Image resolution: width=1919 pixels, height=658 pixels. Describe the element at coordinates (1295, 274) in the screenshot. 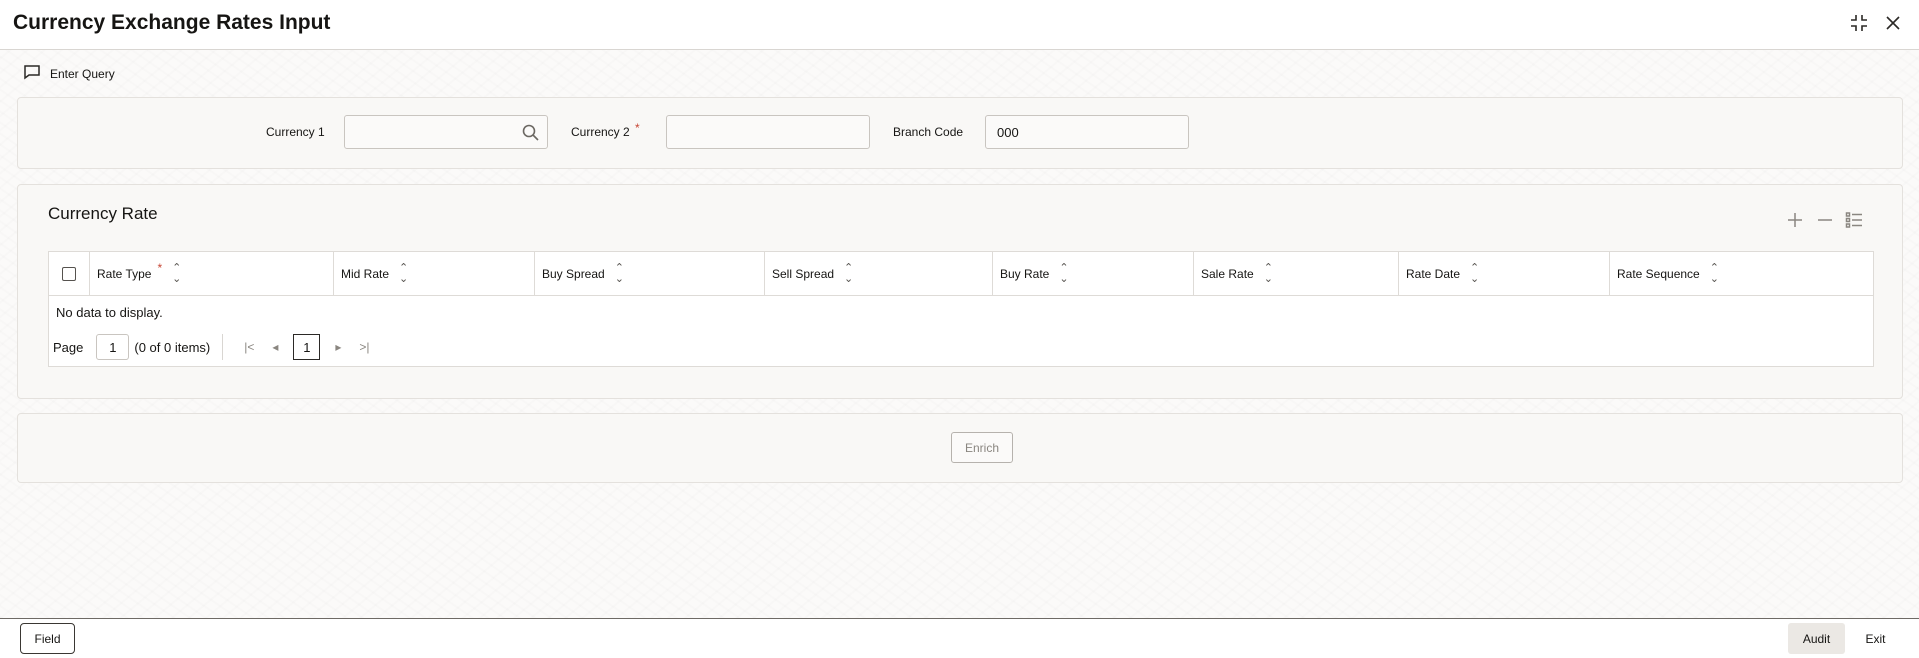

I see `column-header-sale-rate: Sale Rate ⌃ ⌄` at that location.